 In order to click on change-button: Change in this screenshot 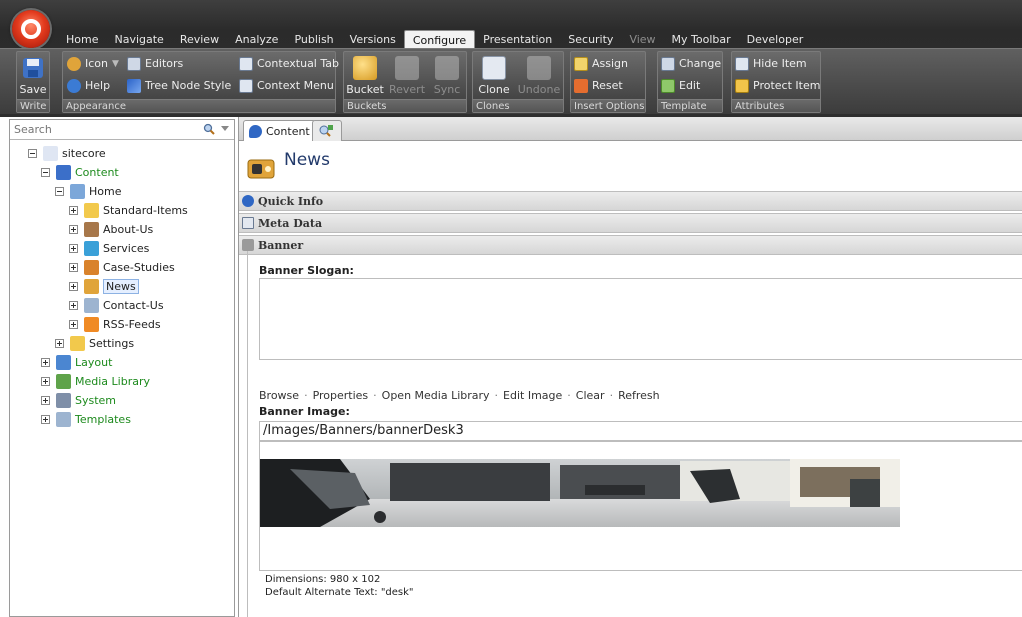, I will do `click(691, 64)`.